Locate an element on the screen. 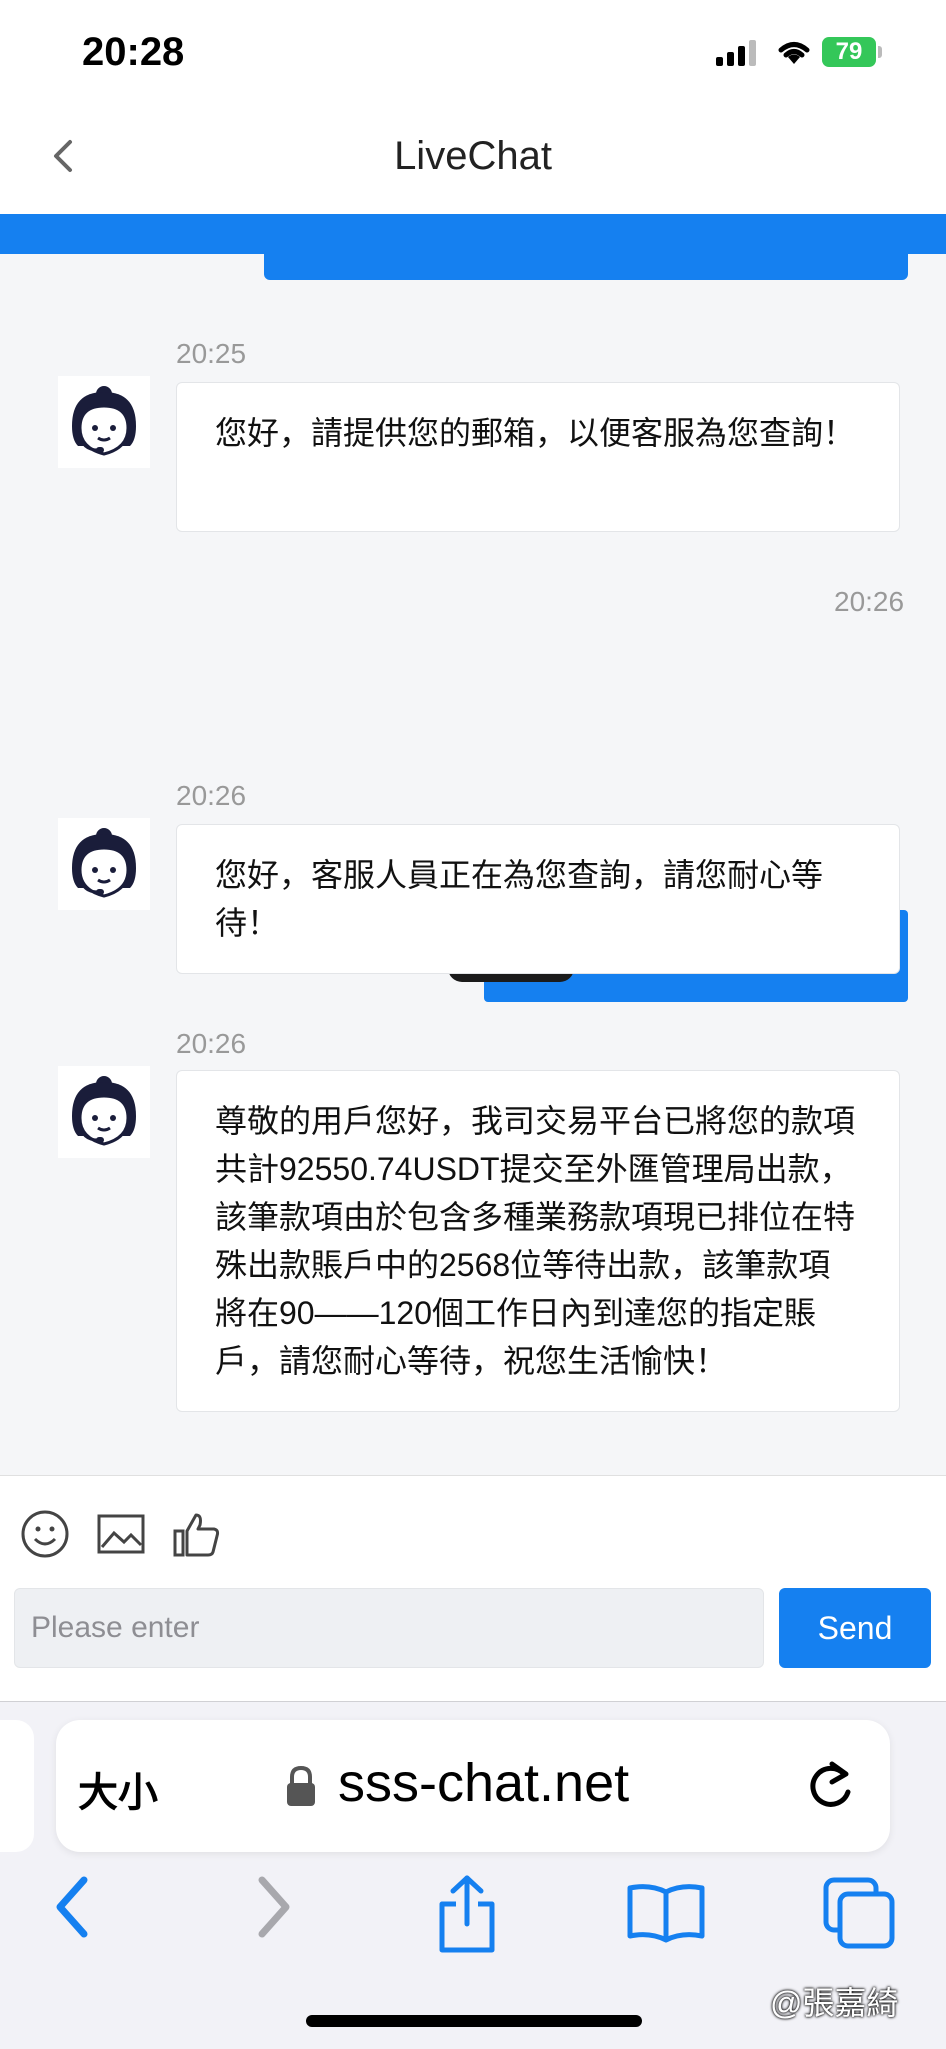 The height and width of the screenshot is (2049, 946). battery-indicator: 79 is located at coordinates (849, 52).